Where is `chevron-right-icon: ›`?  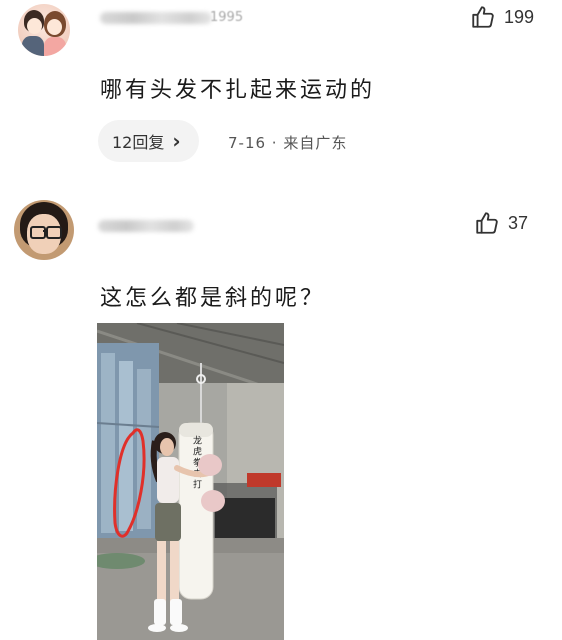 chevron-right-icon: › is located at coordinates (176, 141).